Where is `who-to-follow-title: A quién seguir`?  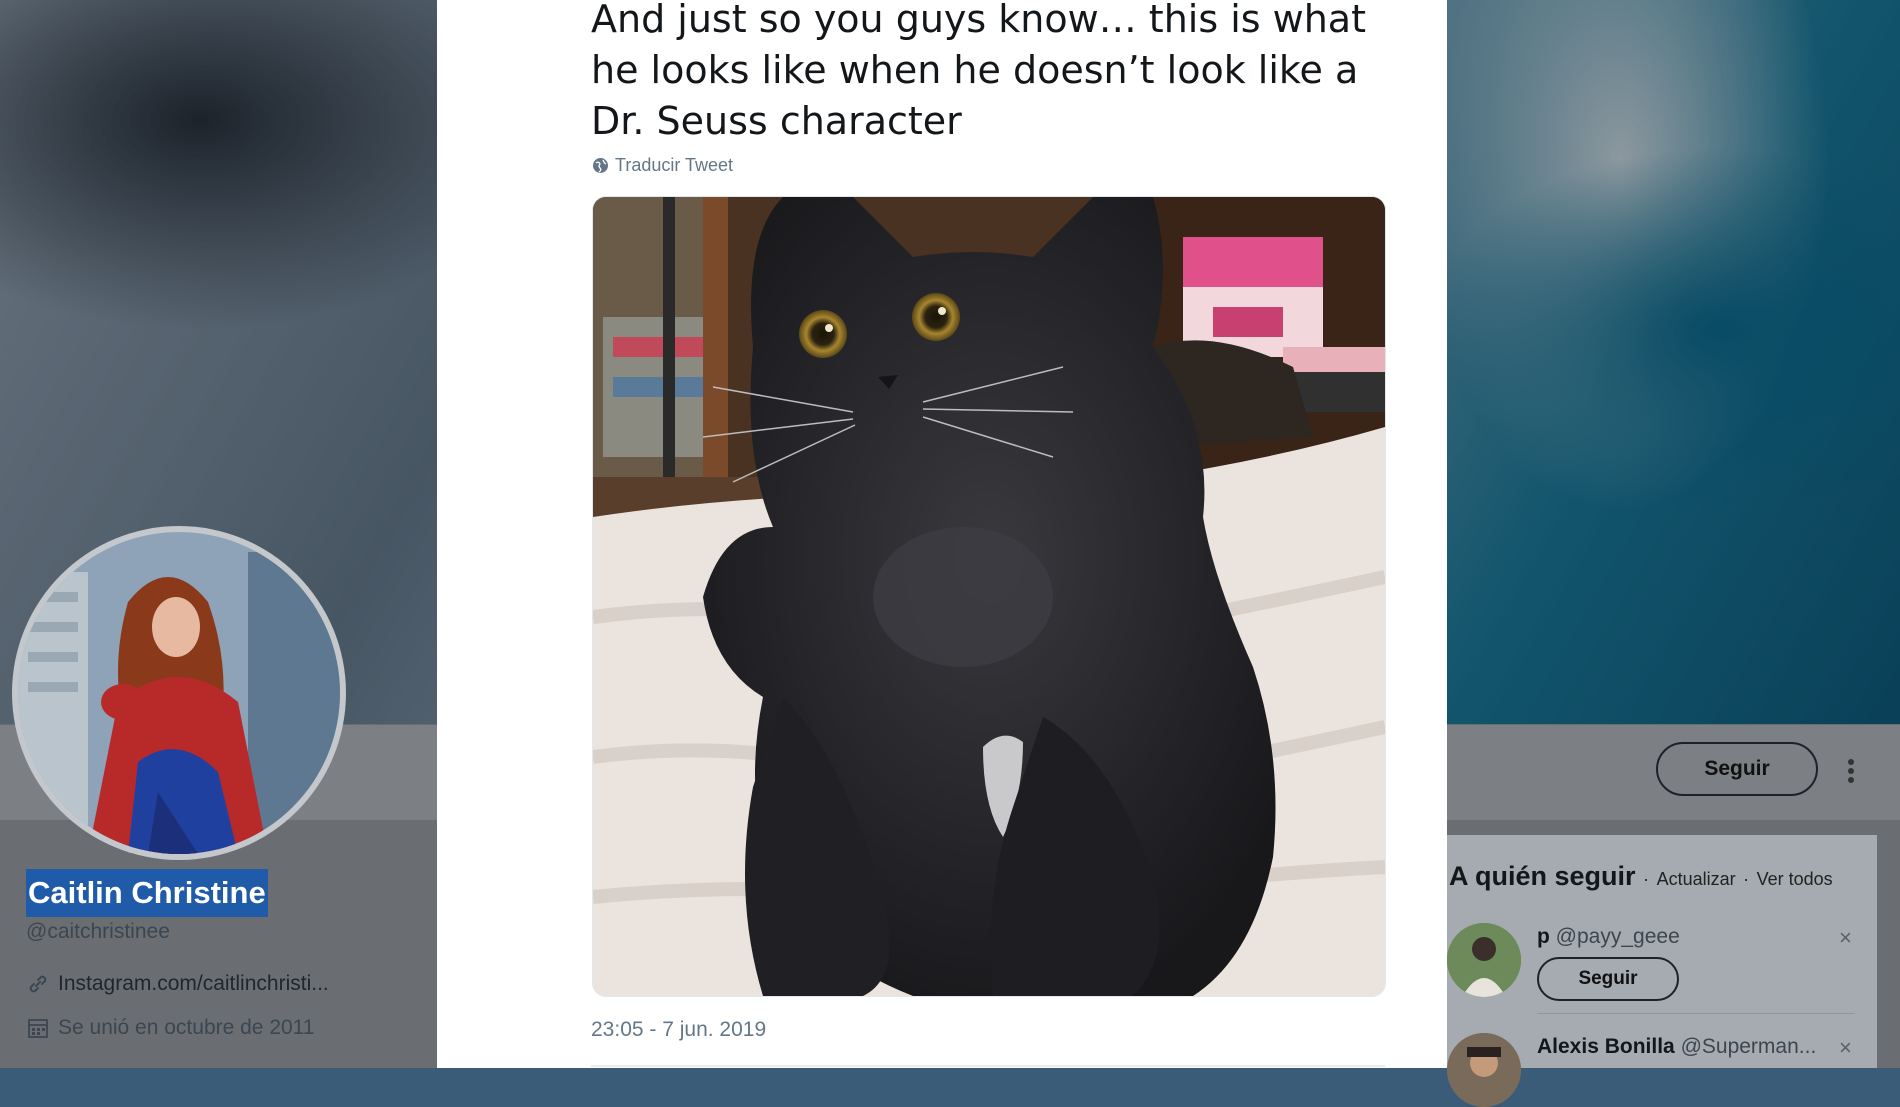 who-to-follow-title: A quién seguir is located at coordinates (1542, 876).